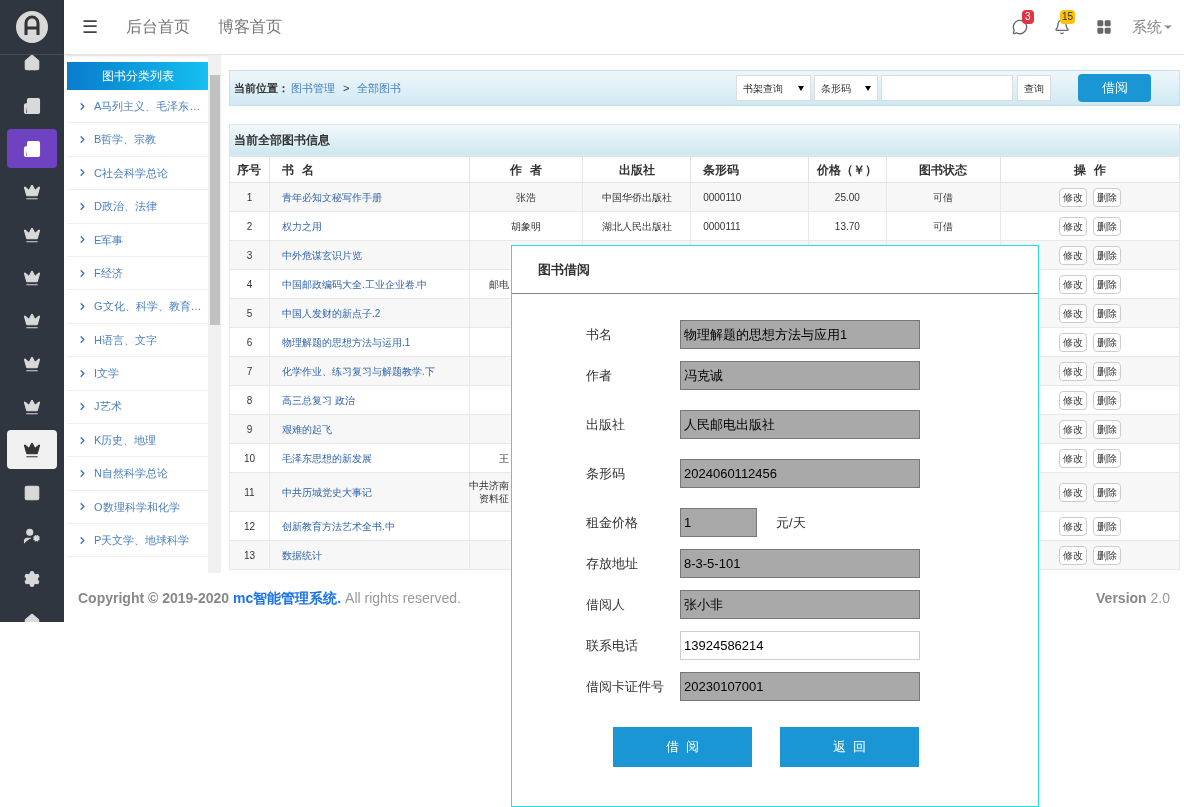 The image size is (1184, 807). I want to click on table-cell: 中国华侨出版社, so click(636, 197).